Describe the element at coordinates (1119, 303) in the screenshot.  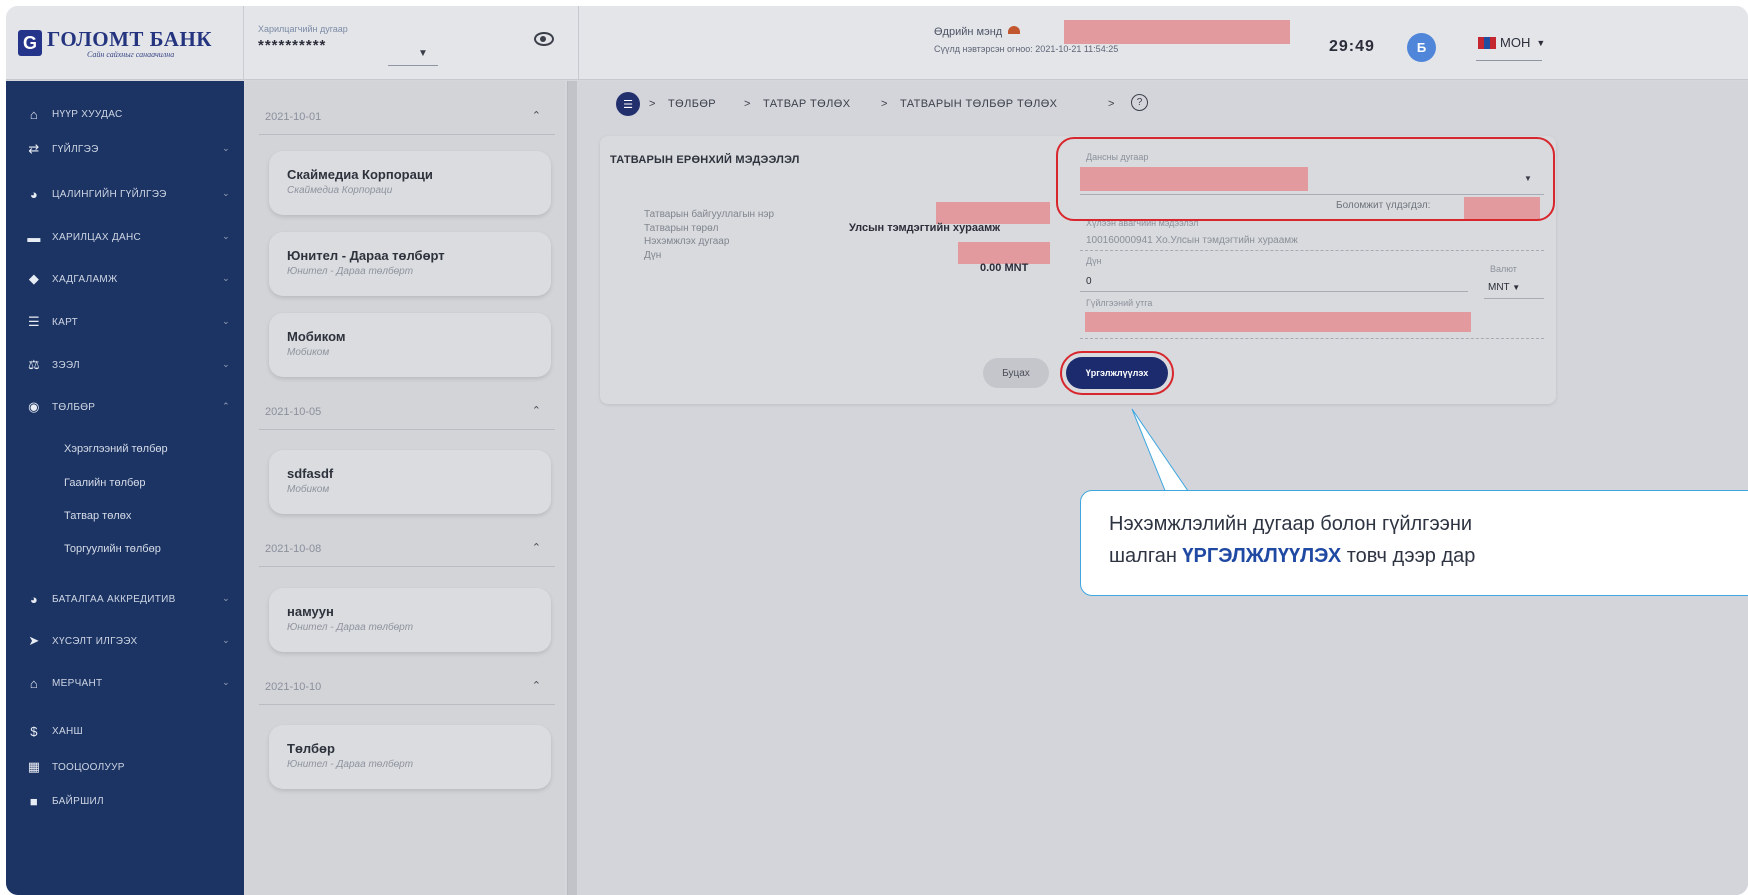
I see `description-label: Гүйлгээний утга` at that location.